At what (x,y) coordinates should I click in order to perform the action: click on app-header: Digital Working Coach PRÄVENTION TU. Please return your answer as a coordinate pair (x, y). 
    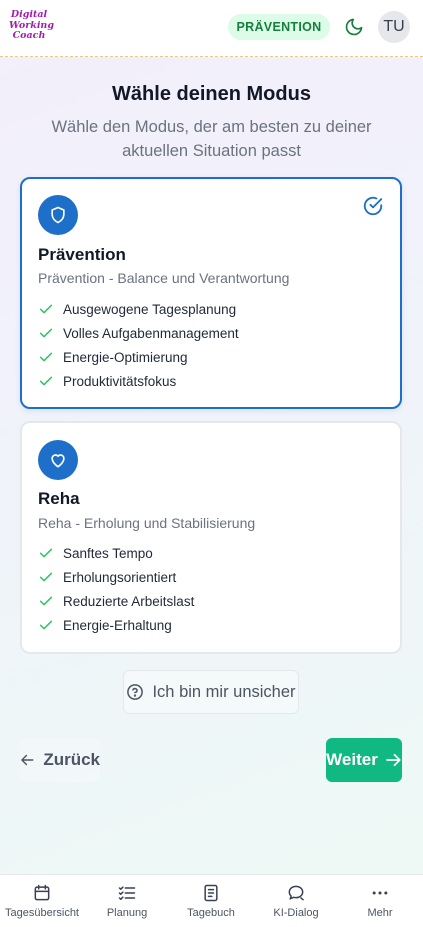
    Looking at the image, I should click on (211, 28).